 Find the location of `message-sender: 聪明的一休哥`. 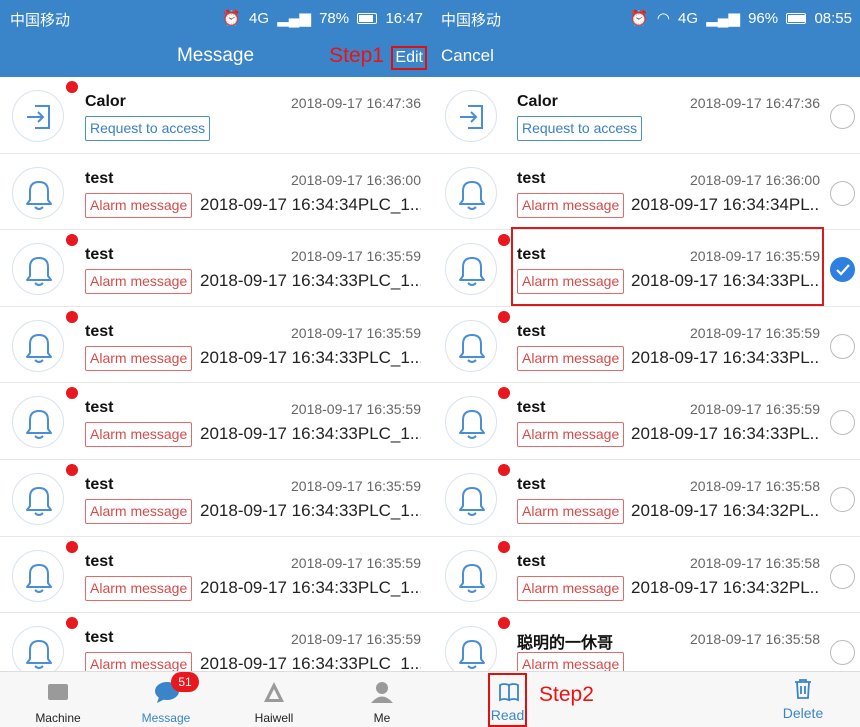

message-sender: 聪明的一休哥 is located at coordinates (565, 644).